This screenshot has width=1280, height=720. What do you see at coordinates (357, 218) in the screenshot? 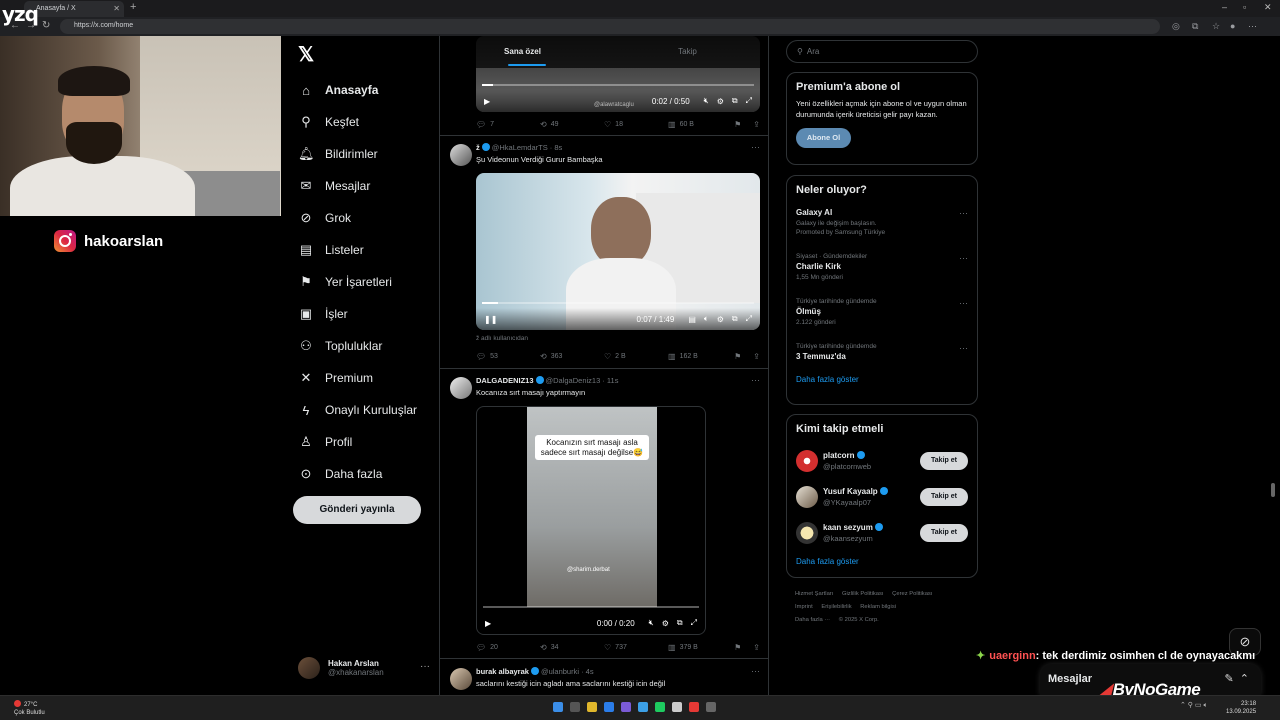
I see `sidebar-item-grok: ⊘ Grok` at bounding box center [357, 218].